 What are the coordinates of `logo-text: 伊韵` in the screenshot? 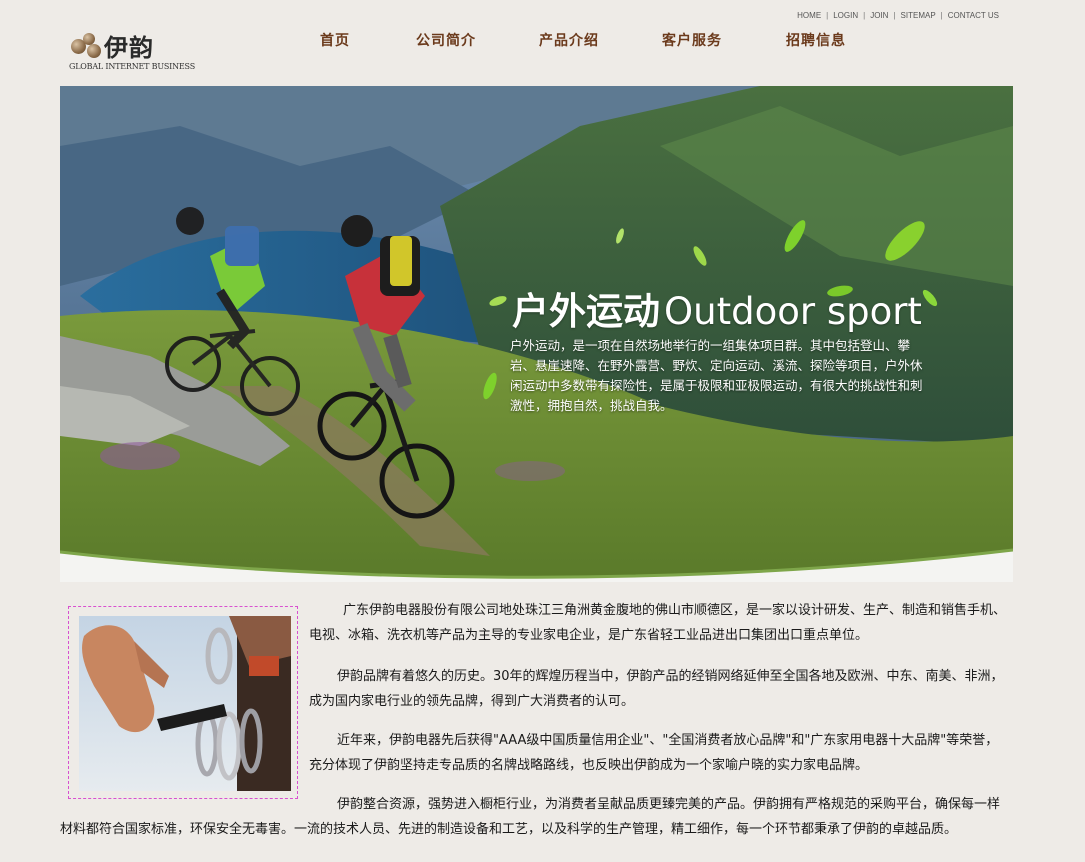 It's located at (129, 48).